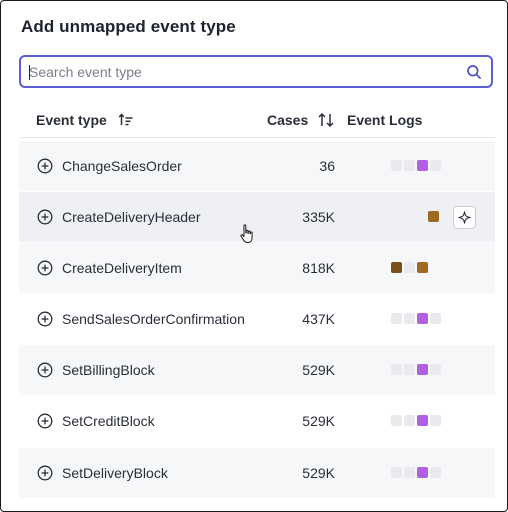 This screenshot has width=508, height=512. I want to click on table-row: ChangeSalesOrder 36, so click(257, 166).